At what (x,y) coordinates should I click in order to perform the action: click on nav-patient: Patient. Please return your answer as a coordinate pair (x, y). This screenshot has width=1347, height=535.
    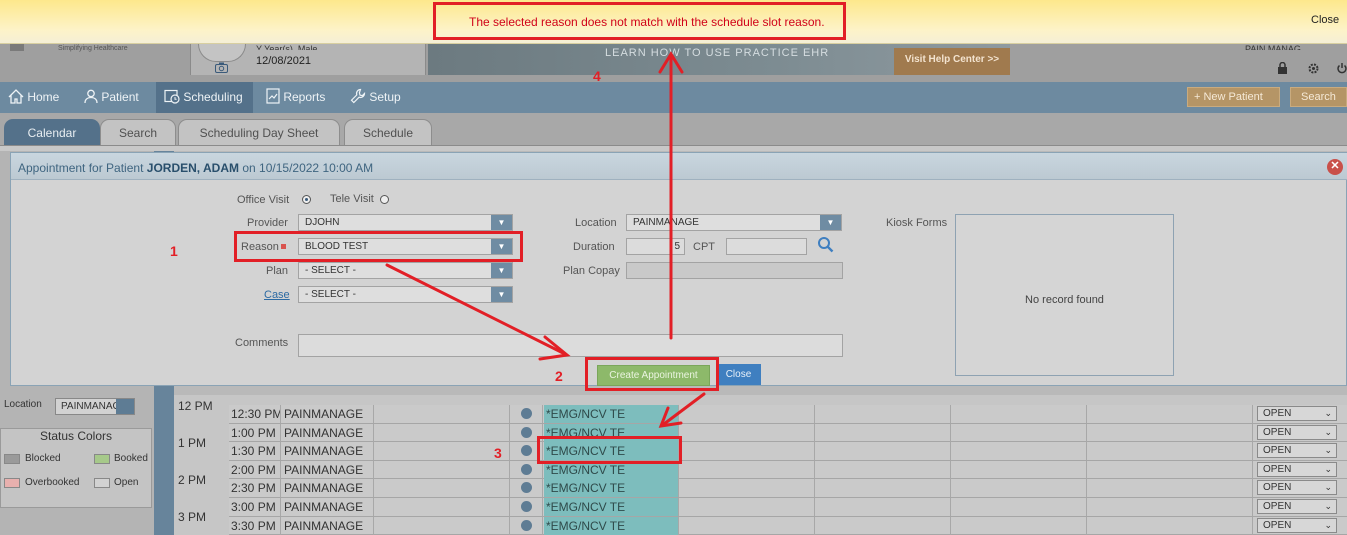
    Looking at the image, I should click on (117, 97).